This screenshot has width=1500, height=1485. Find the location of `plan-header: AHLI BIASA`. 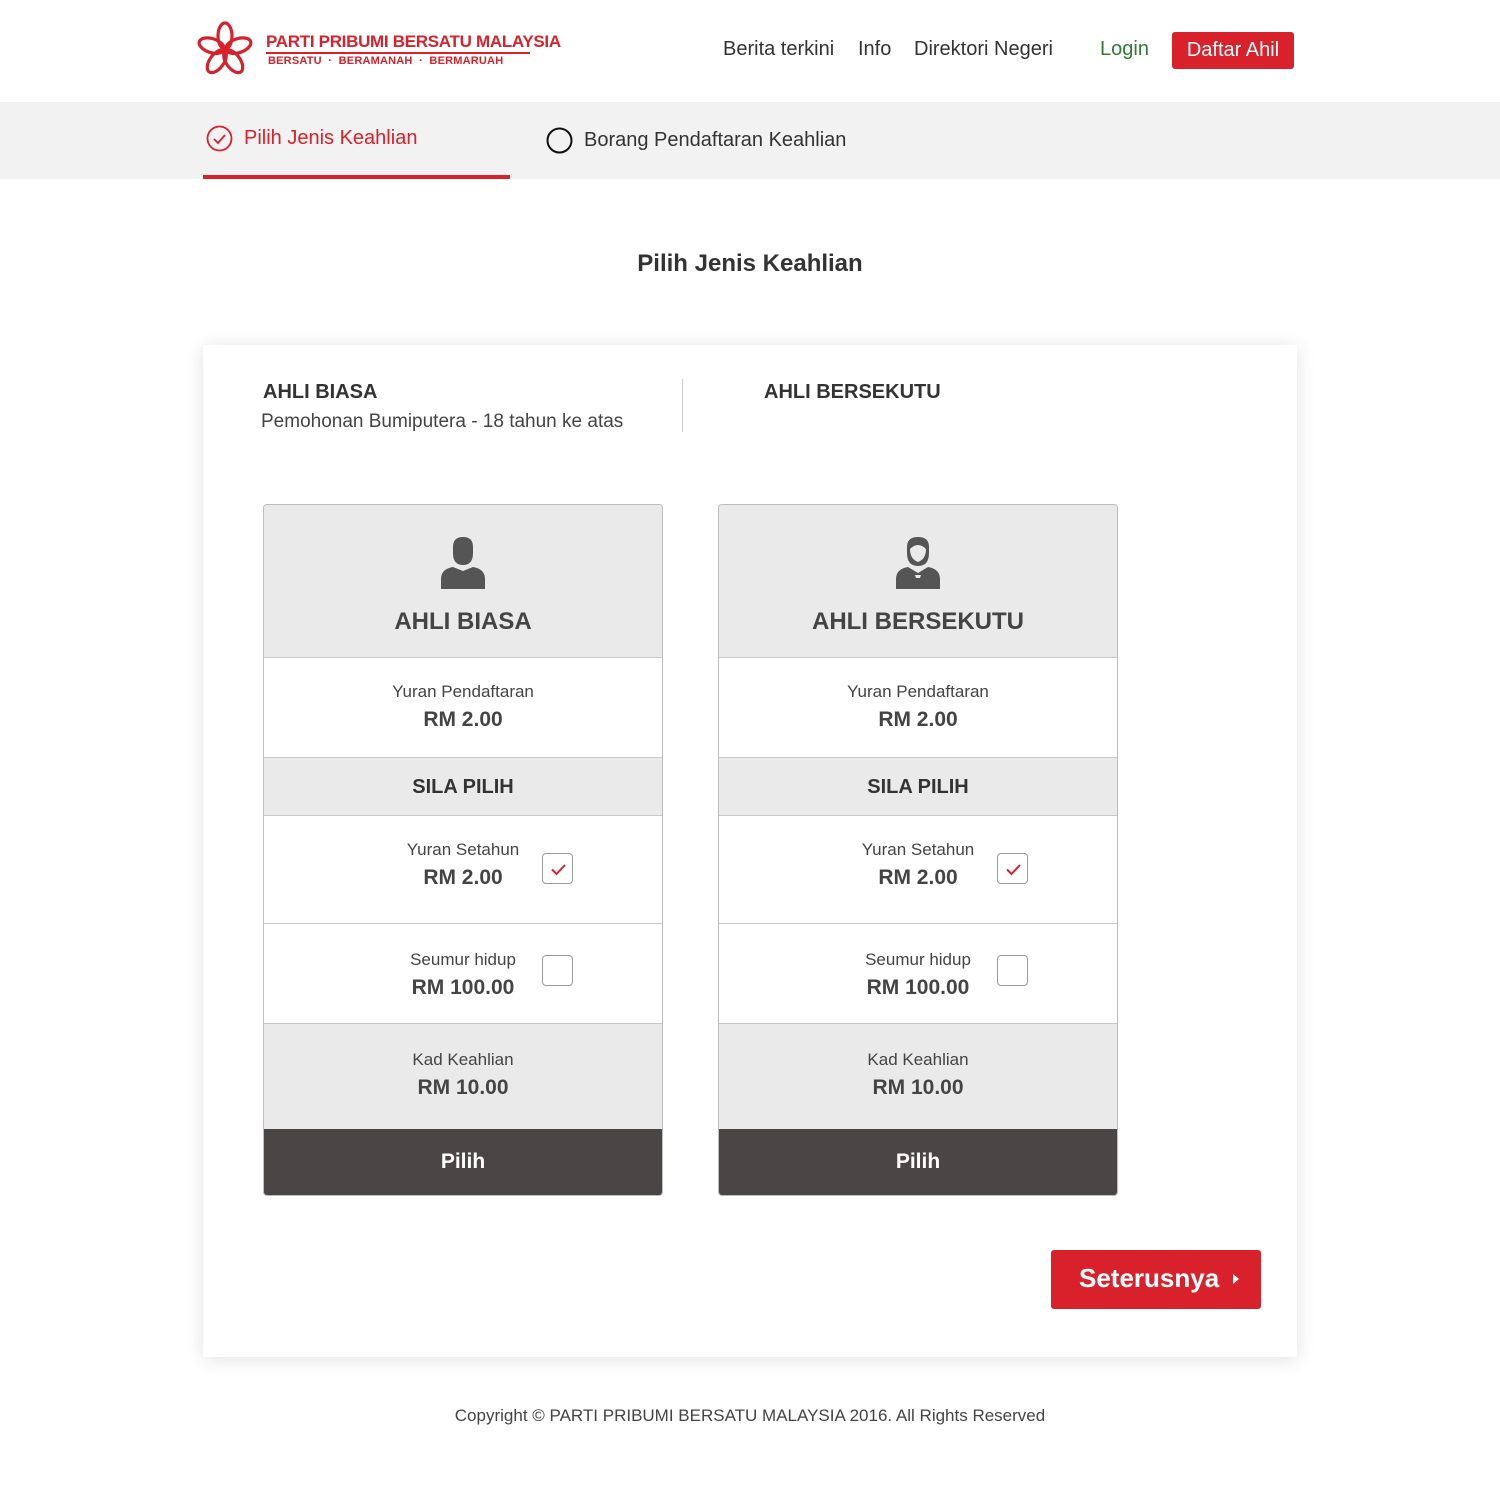

plan-header: AHLI BIASA is located at coordinates (463, 581).